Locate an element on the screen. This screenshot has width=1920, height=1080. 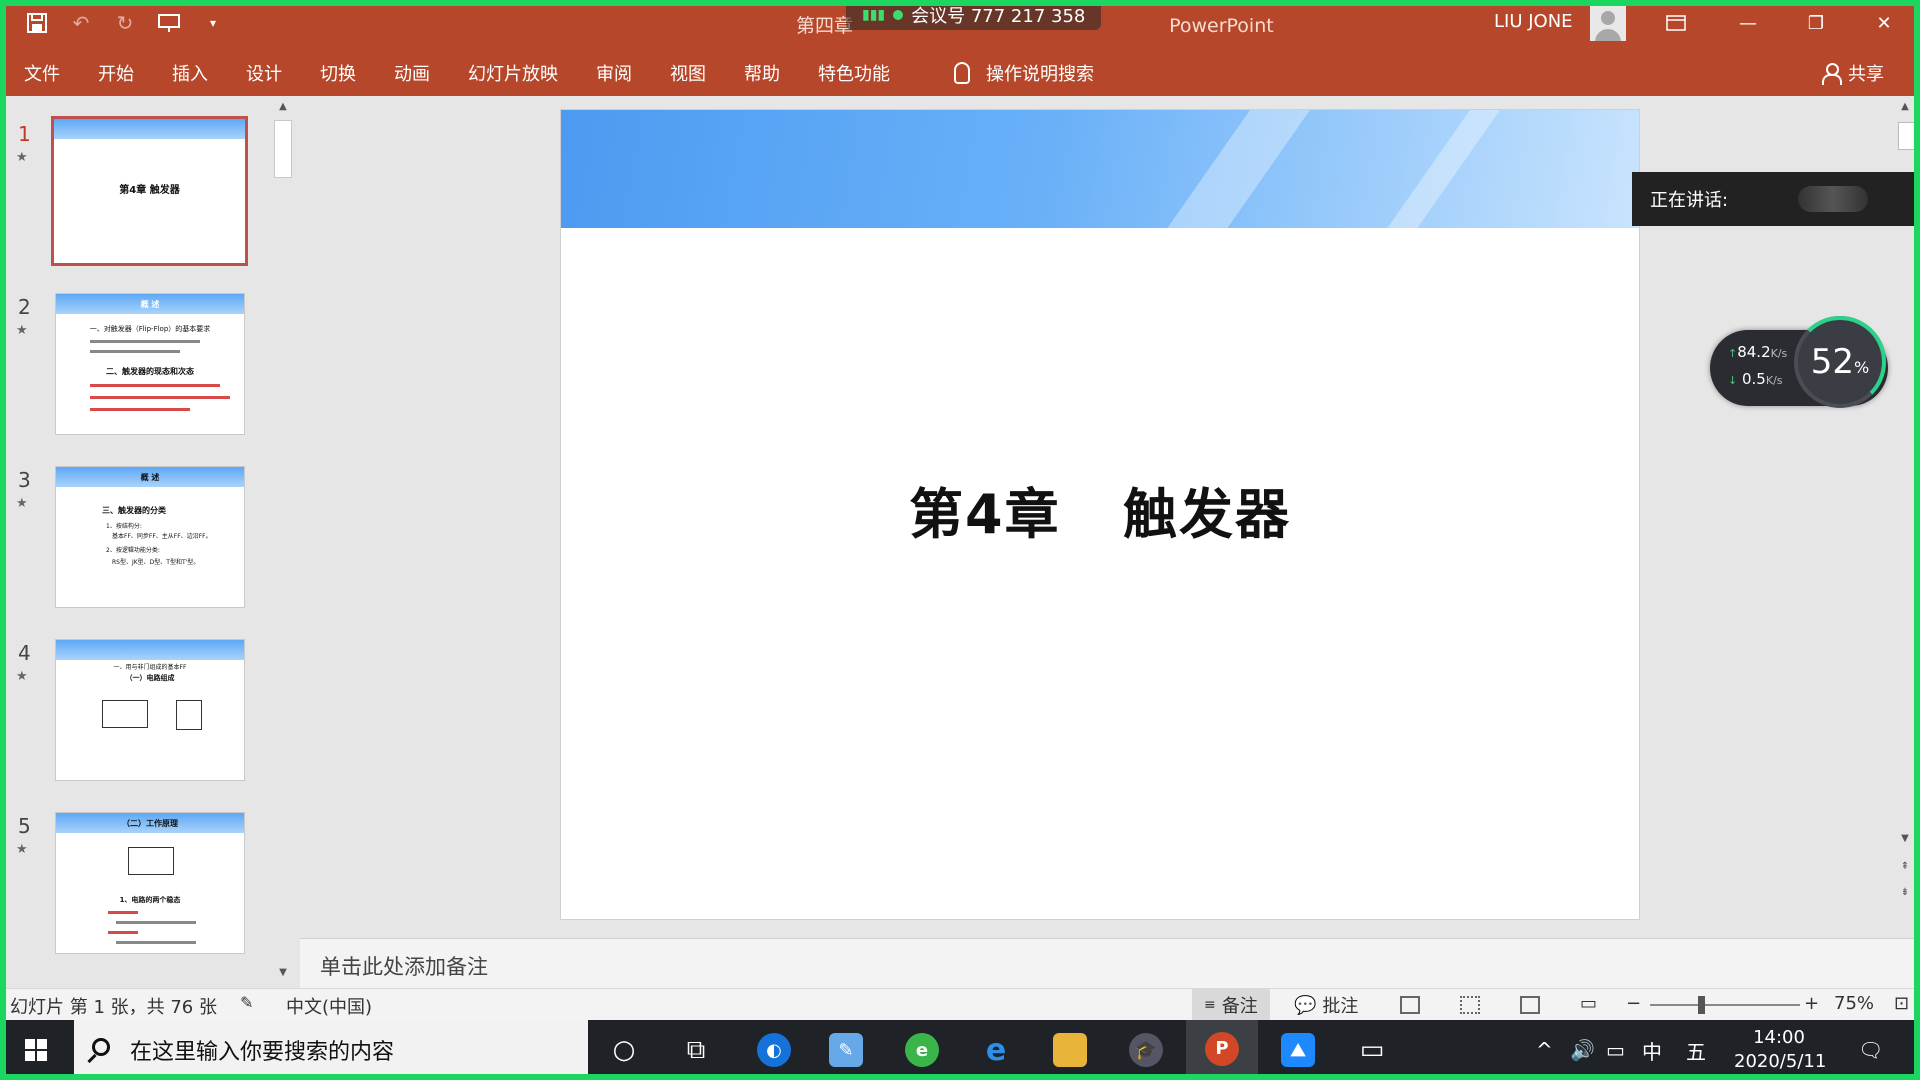
restore-icon: ❐ is located at coordinates (1816, 23).